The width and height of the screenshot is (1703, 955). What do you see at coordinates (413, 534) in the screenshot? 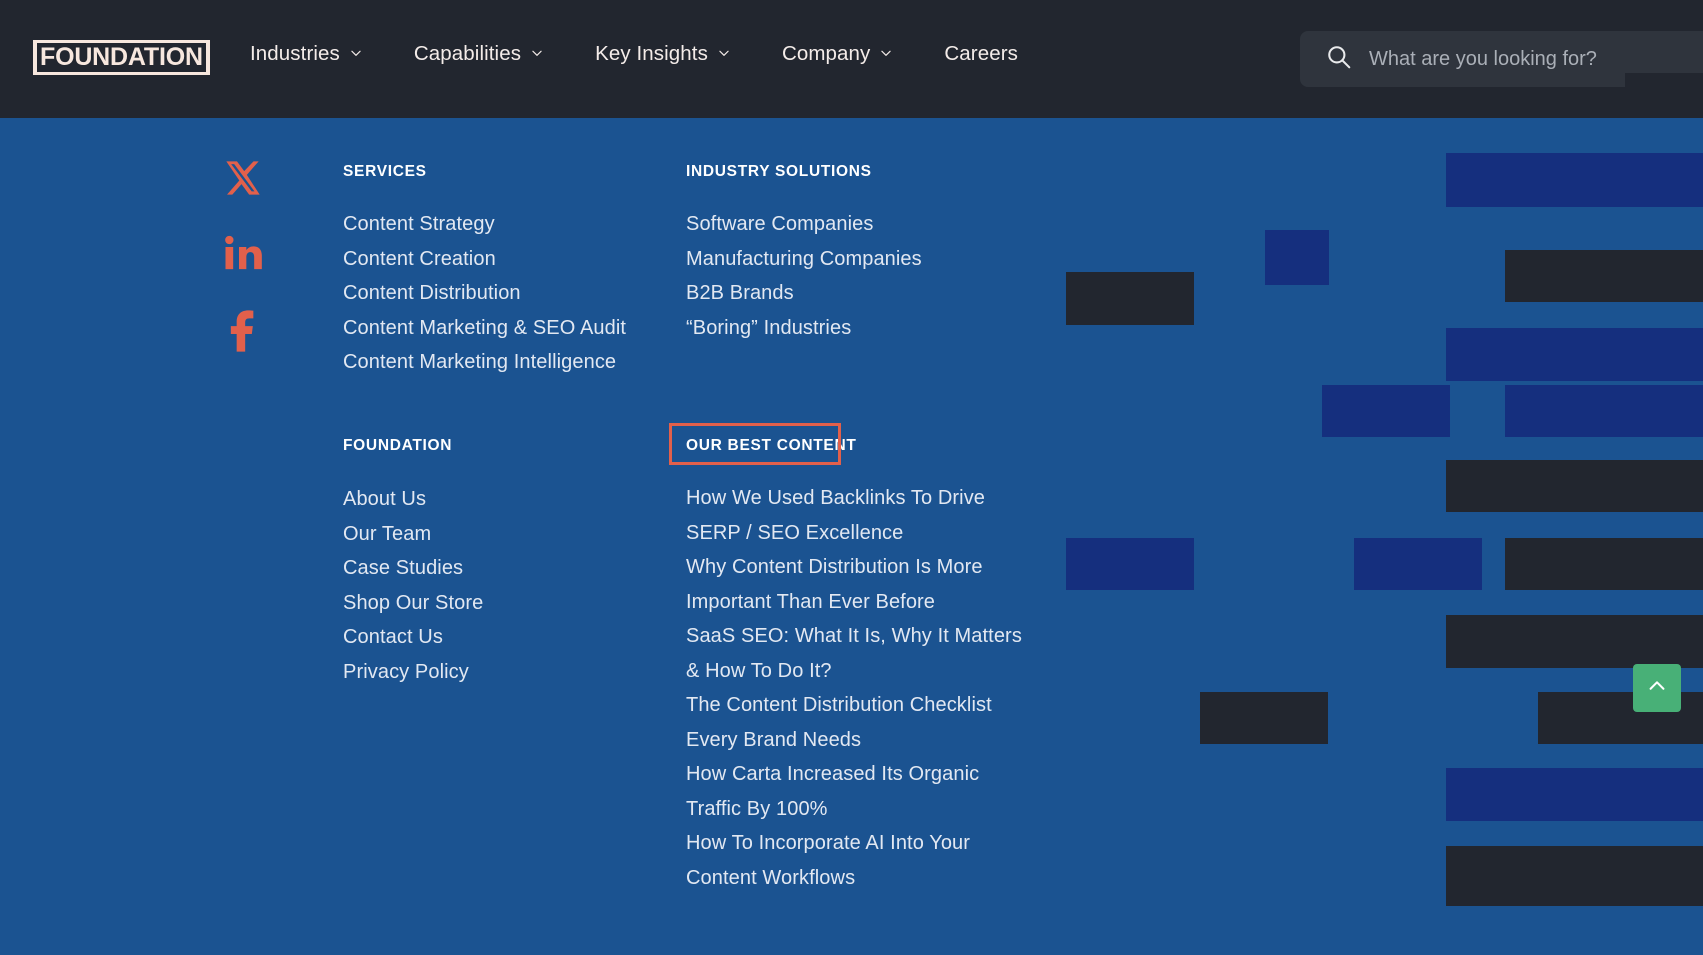
I see `footer-link: Our Team` at bounding box center [413, 534].